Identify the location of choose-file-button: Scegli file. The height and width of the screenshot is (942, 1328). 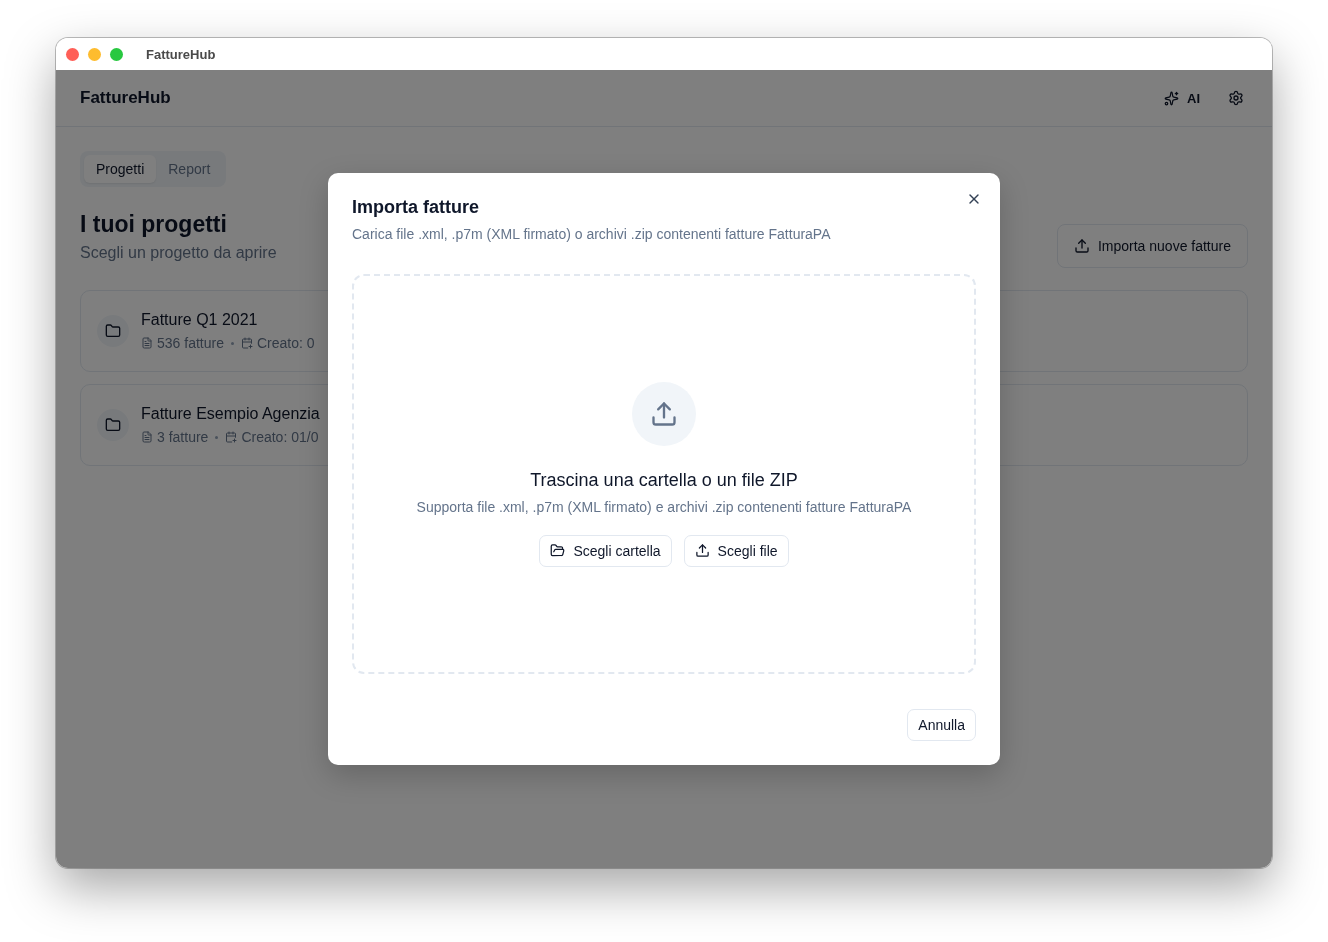
(736, 550).